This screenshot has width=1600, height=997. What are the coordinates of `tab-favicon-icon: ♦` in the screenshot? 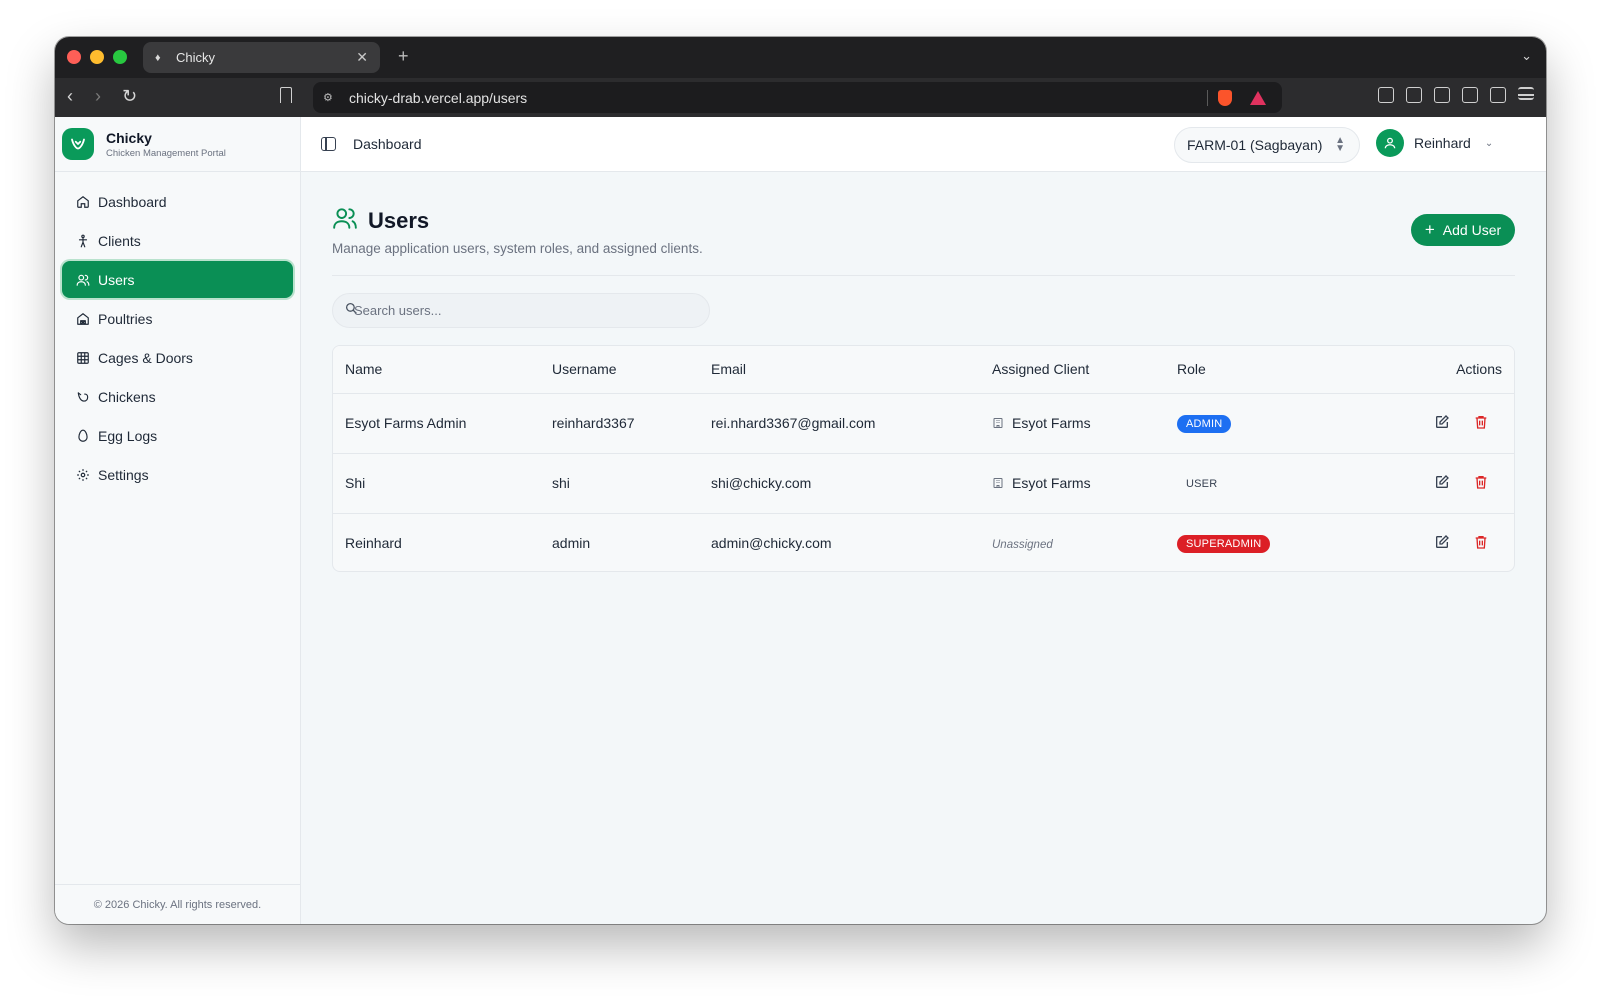 It's located at (158, 57).